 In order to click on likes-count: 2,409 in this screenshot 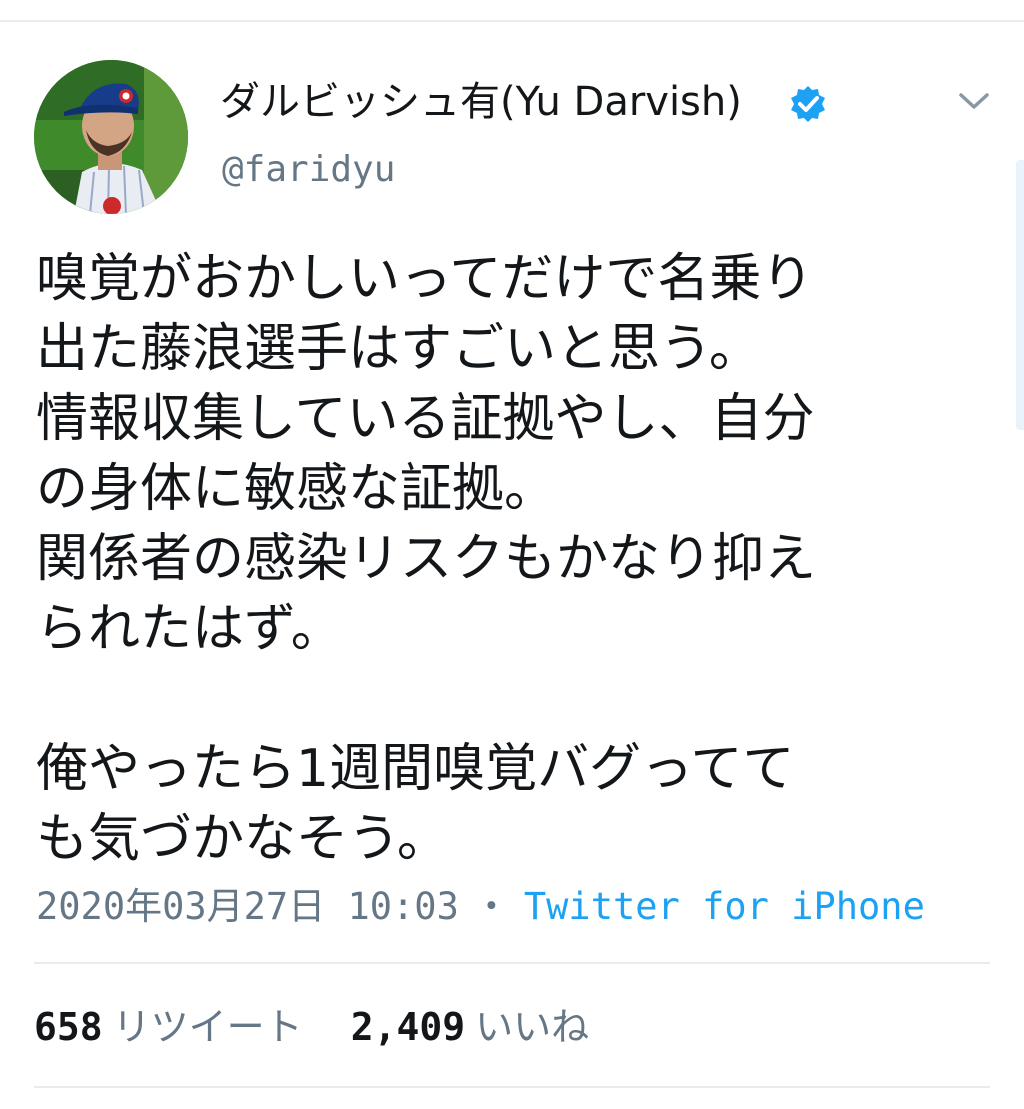, I will do `click(408, 1027)`.